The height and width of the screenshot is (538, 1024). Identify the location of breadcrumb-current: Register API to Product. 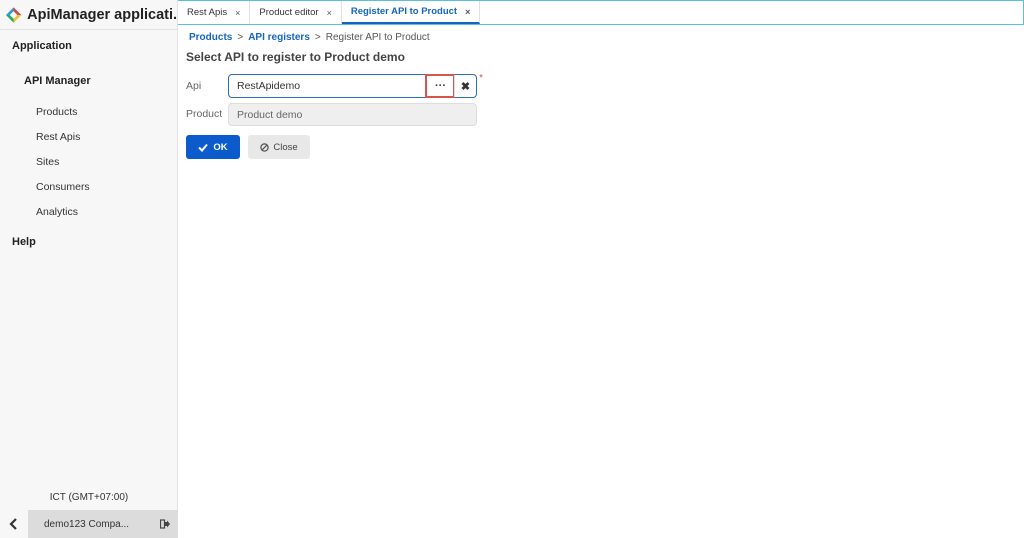
(377, 37).